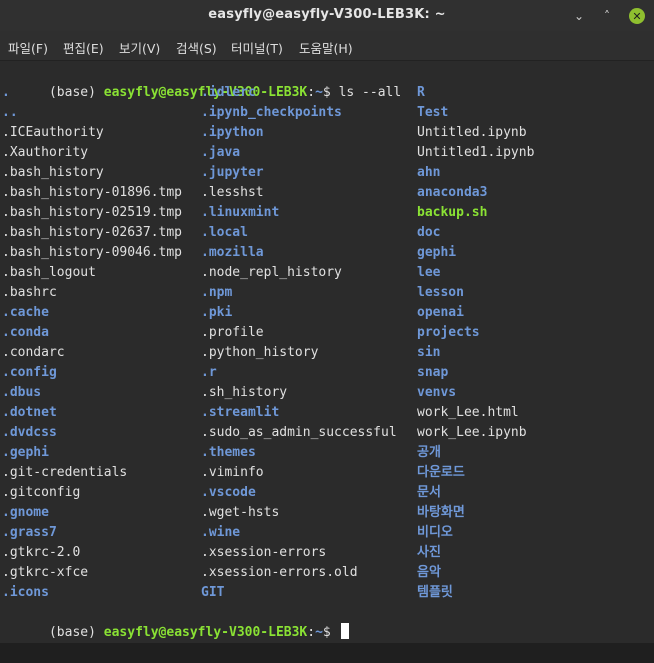 Image resolution: width=654 pixels, height=663 pixels. Describe the element at coordinates (240, 212) in the screenshot. I see `directory-entry: .linuxmint` at that location.